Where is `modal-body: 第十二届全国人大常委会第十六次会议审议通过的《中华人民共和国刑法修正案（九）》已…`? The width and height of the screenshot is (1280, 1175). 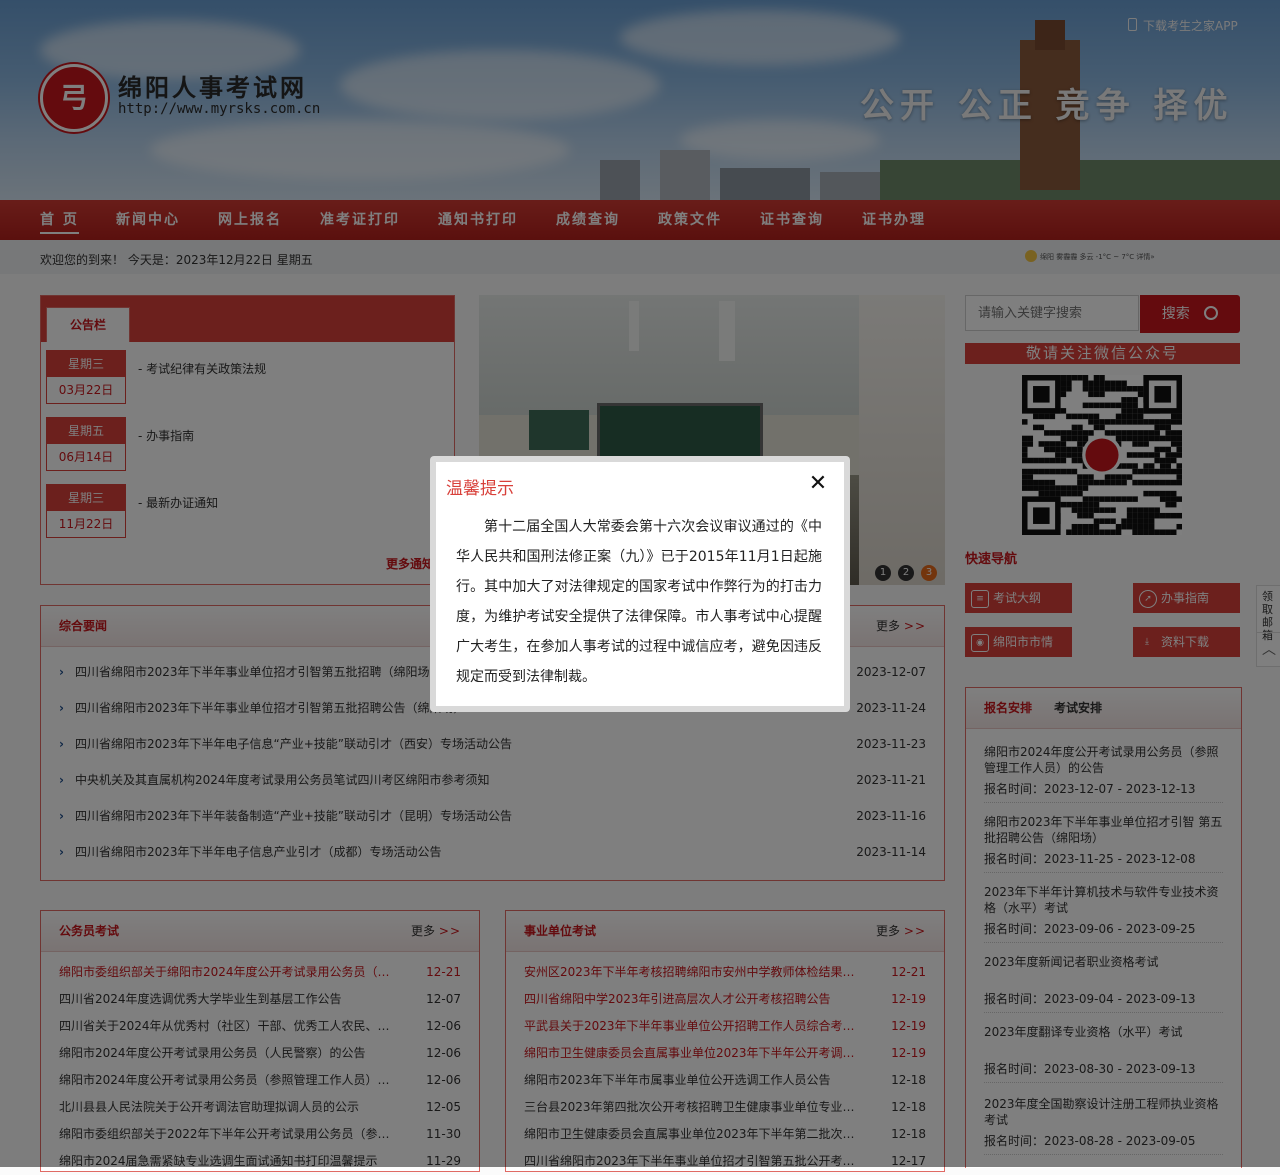 modal-body: 第十二届全国人大常委会第十六次会议审议通过的《中华人民共和国刑法修正案（九）》已… is located at coordinates (639, 602).